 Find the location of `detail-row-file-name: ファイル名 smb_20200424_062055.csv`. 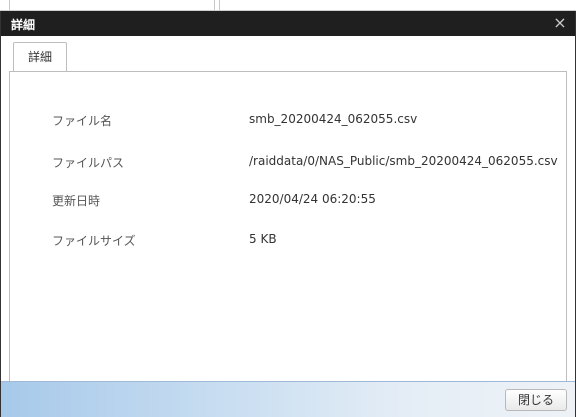

detail-row-file-name: ファイル名 smb_20200424_062055.csv is located at coordinates (288, 122).